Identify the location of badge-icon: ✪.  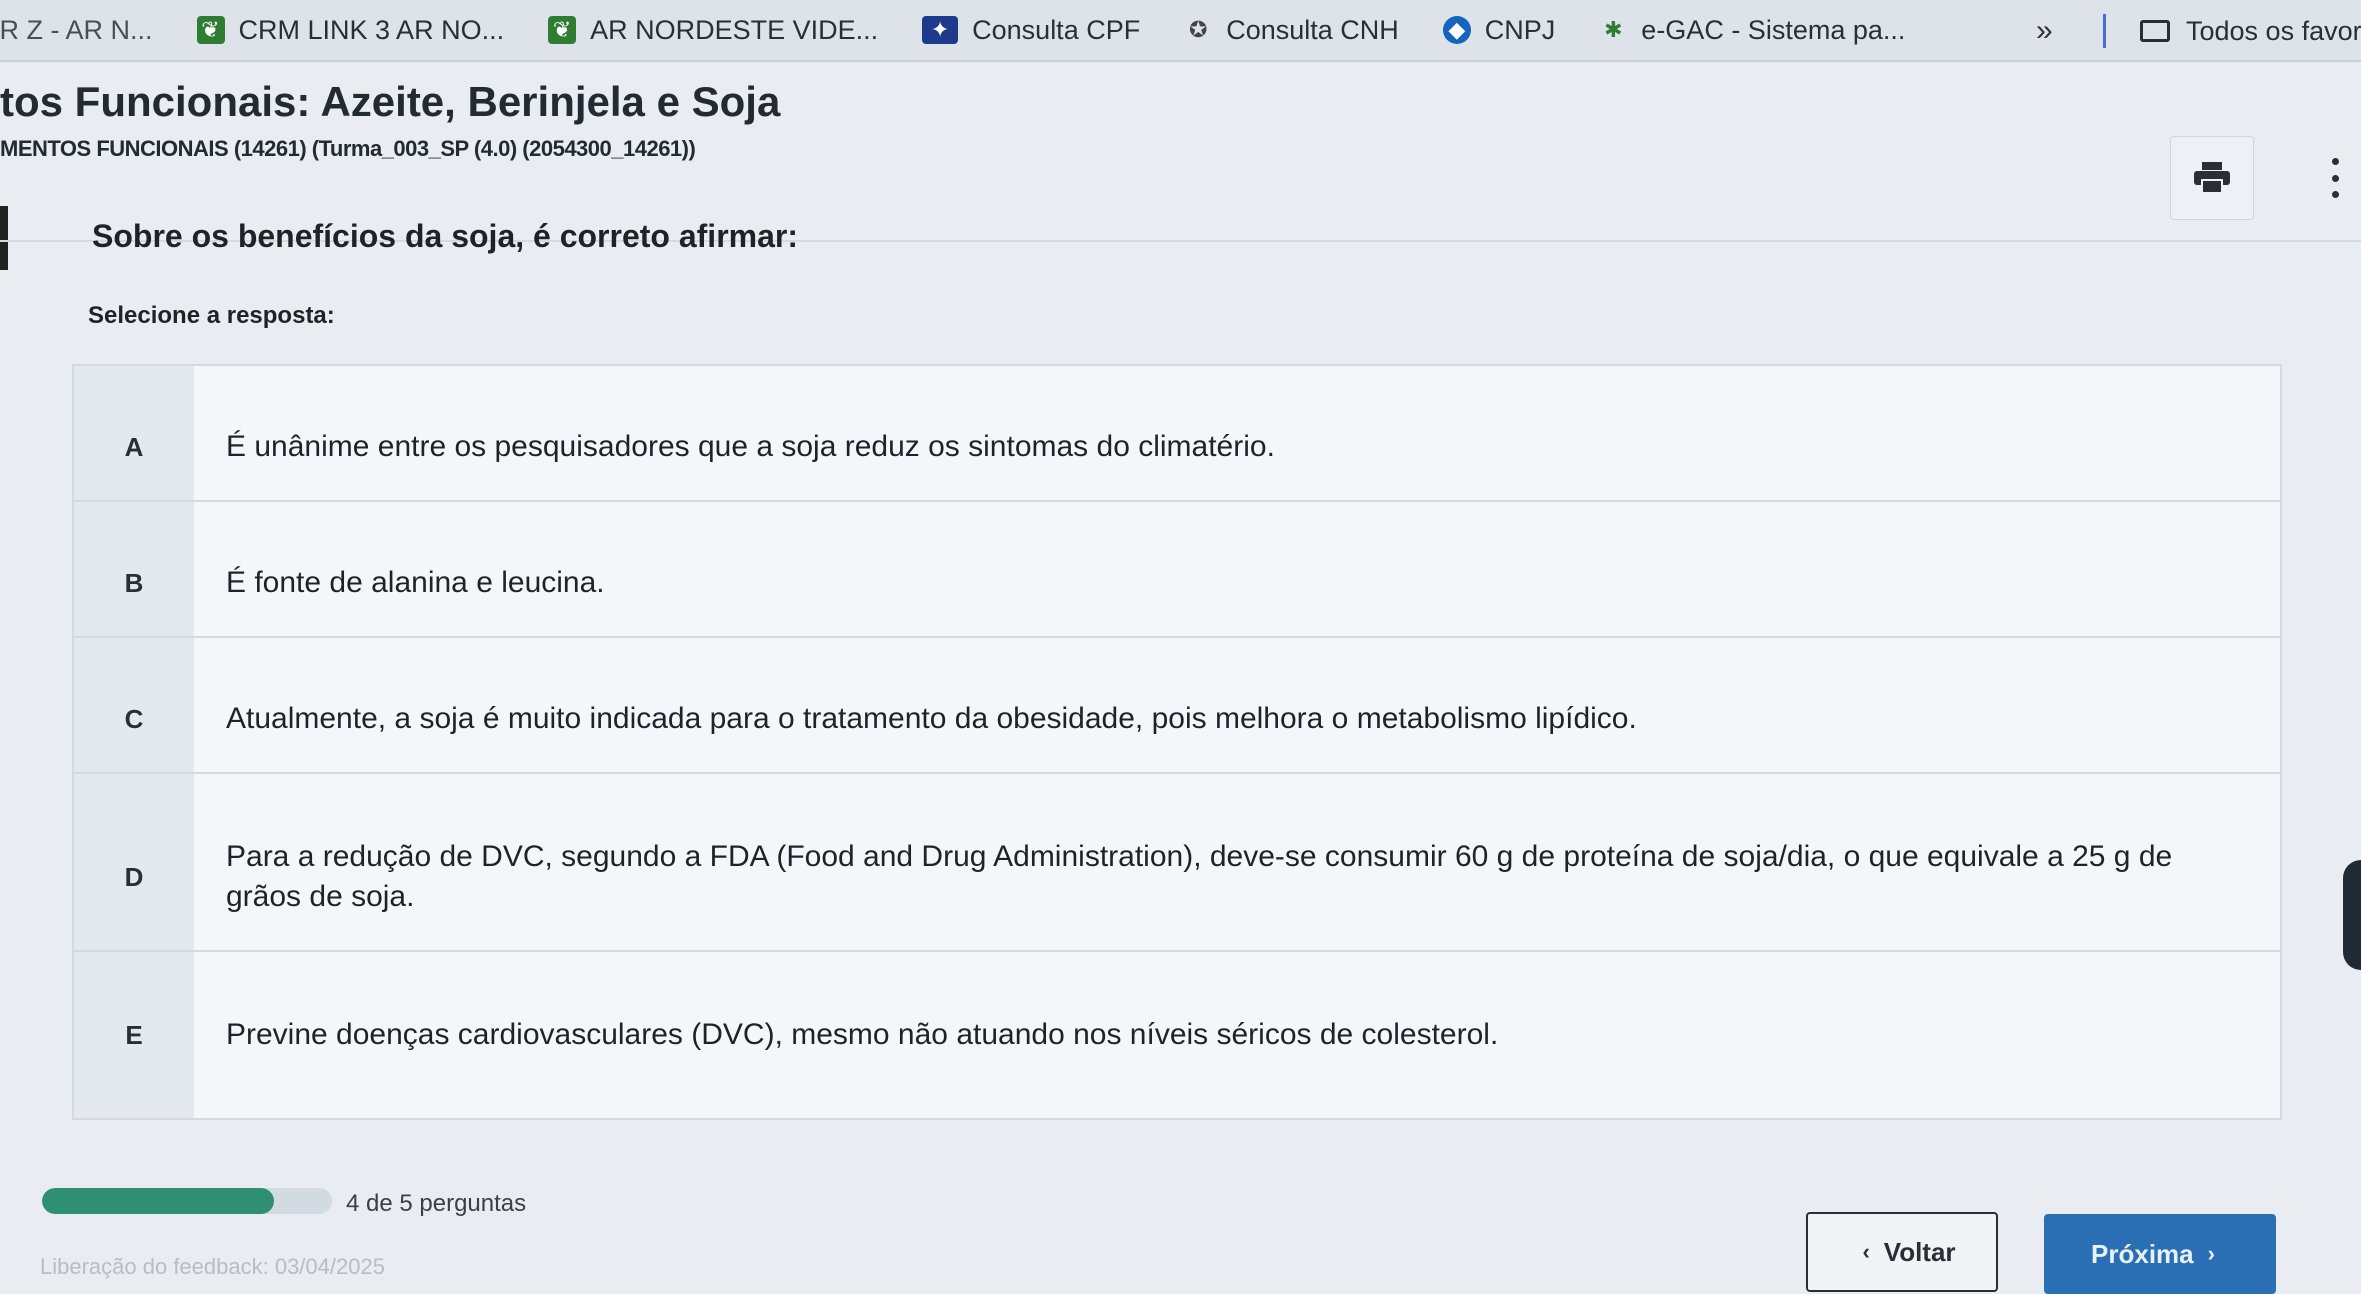
(1198, 29).